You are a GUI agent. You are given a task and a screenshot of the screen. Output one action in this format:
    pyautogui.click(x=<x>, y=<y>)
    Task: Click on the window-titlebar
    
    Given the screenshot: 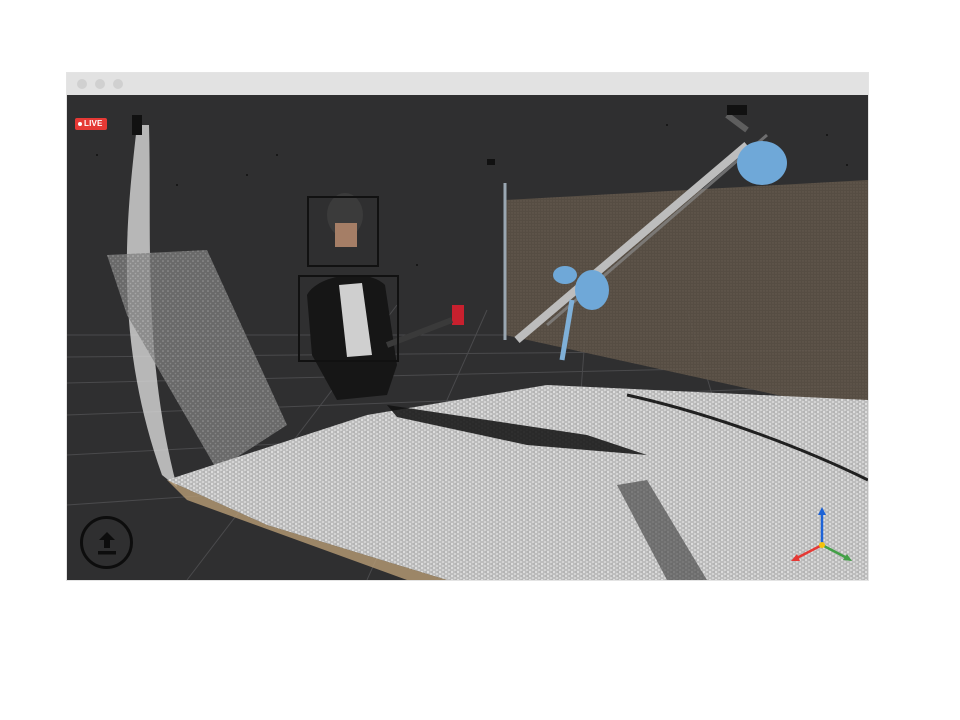 What is the action you would take?
    pyautogui.click(x=467, y=84)
    